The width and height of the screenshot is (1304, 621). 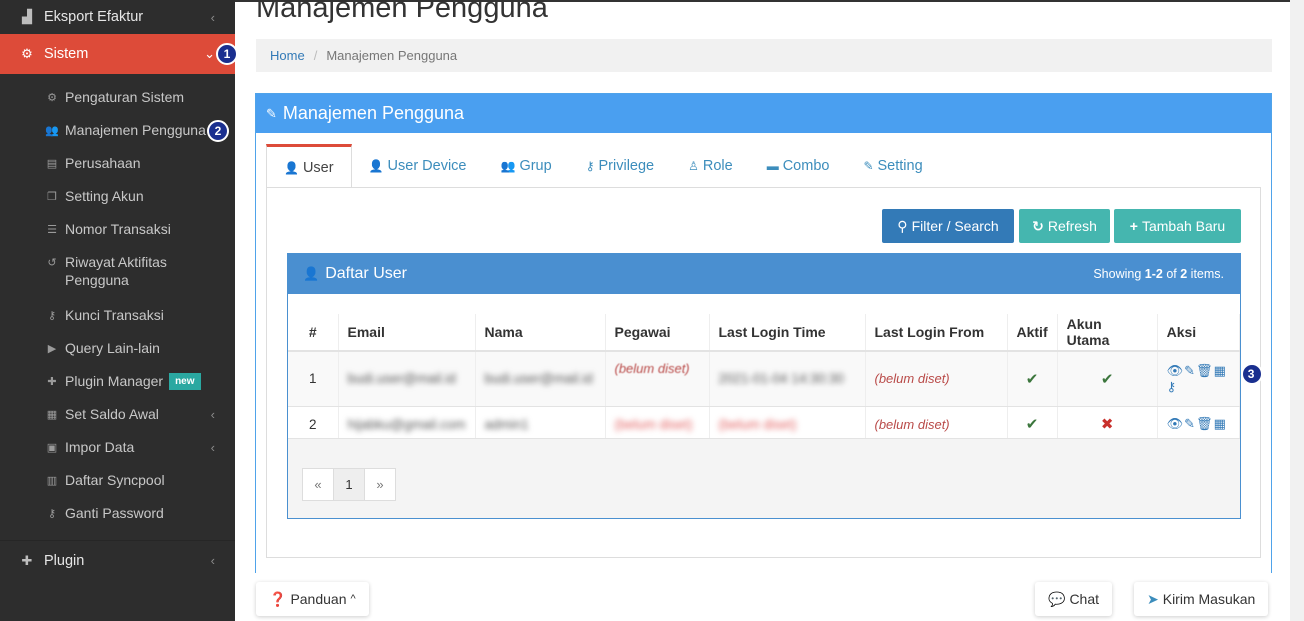 What do you see at coordinates (117, 348) in the screenshot?
I see `sidebar-item-query-lain: ▶ Query Lain-lain` at bounding box center [117, 348].